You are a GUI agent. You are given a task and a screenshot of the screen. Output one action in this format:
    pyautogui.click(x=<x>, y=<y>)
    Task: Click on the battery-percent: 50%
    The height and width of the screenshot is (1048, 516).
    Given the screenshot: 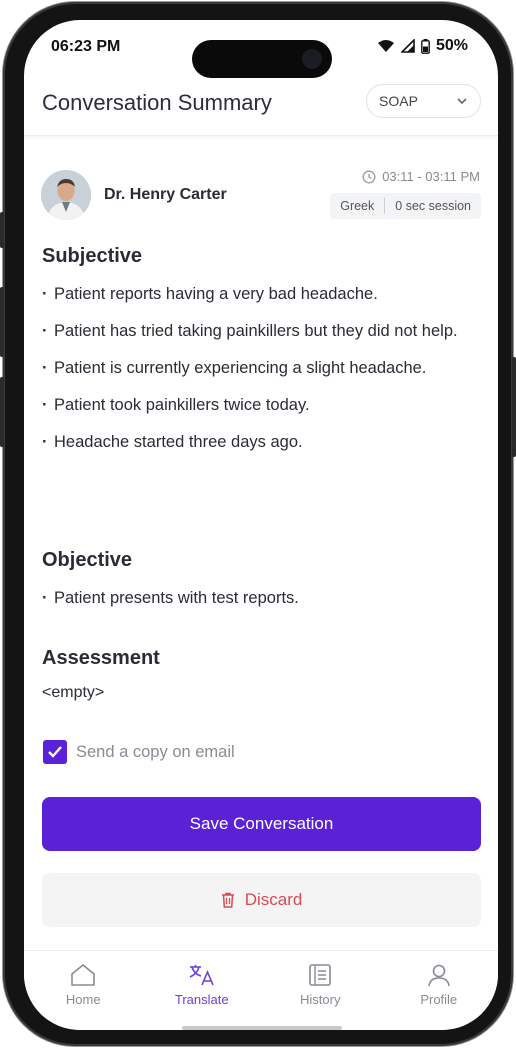 What is the action you would take?
    pyautogui.click(x=451, y=45)
    